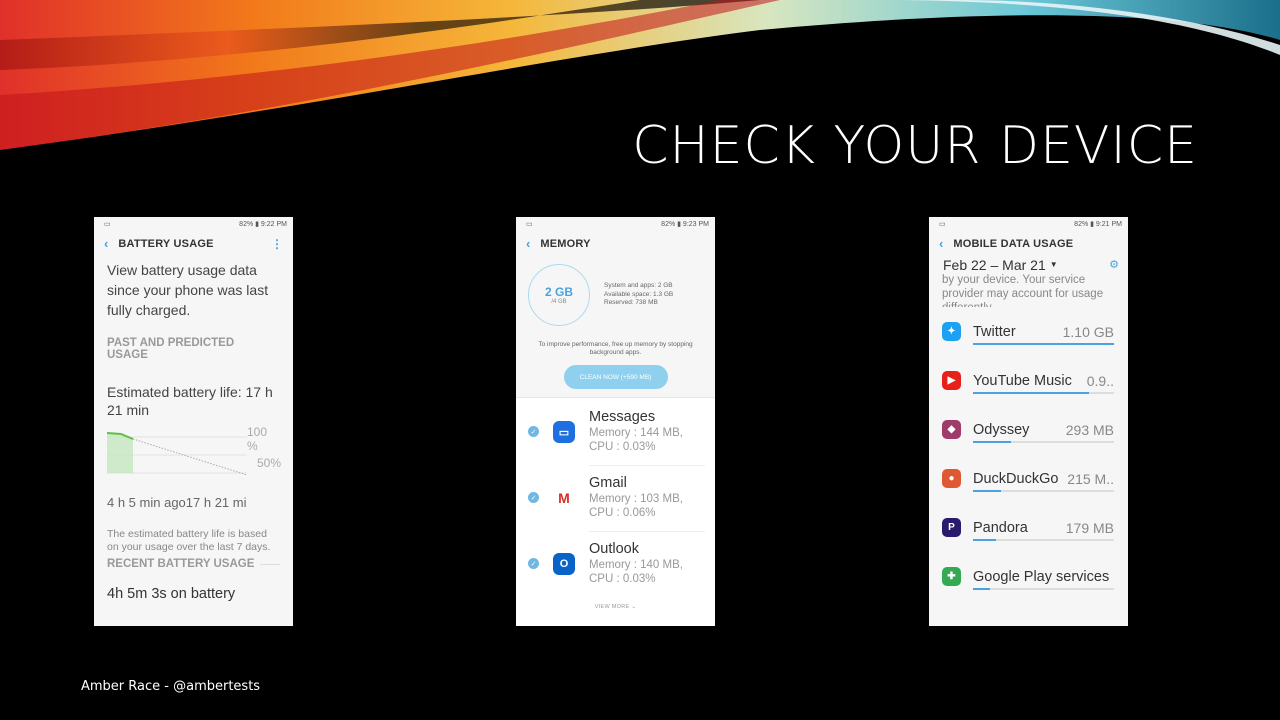 The height and width of the screenshot is (720, 1280). What do you see at coordinates (631, 303) in the screenshot?
I see `memory-info-line: Reserved: 738 MB` at bounding box center [631, 303].